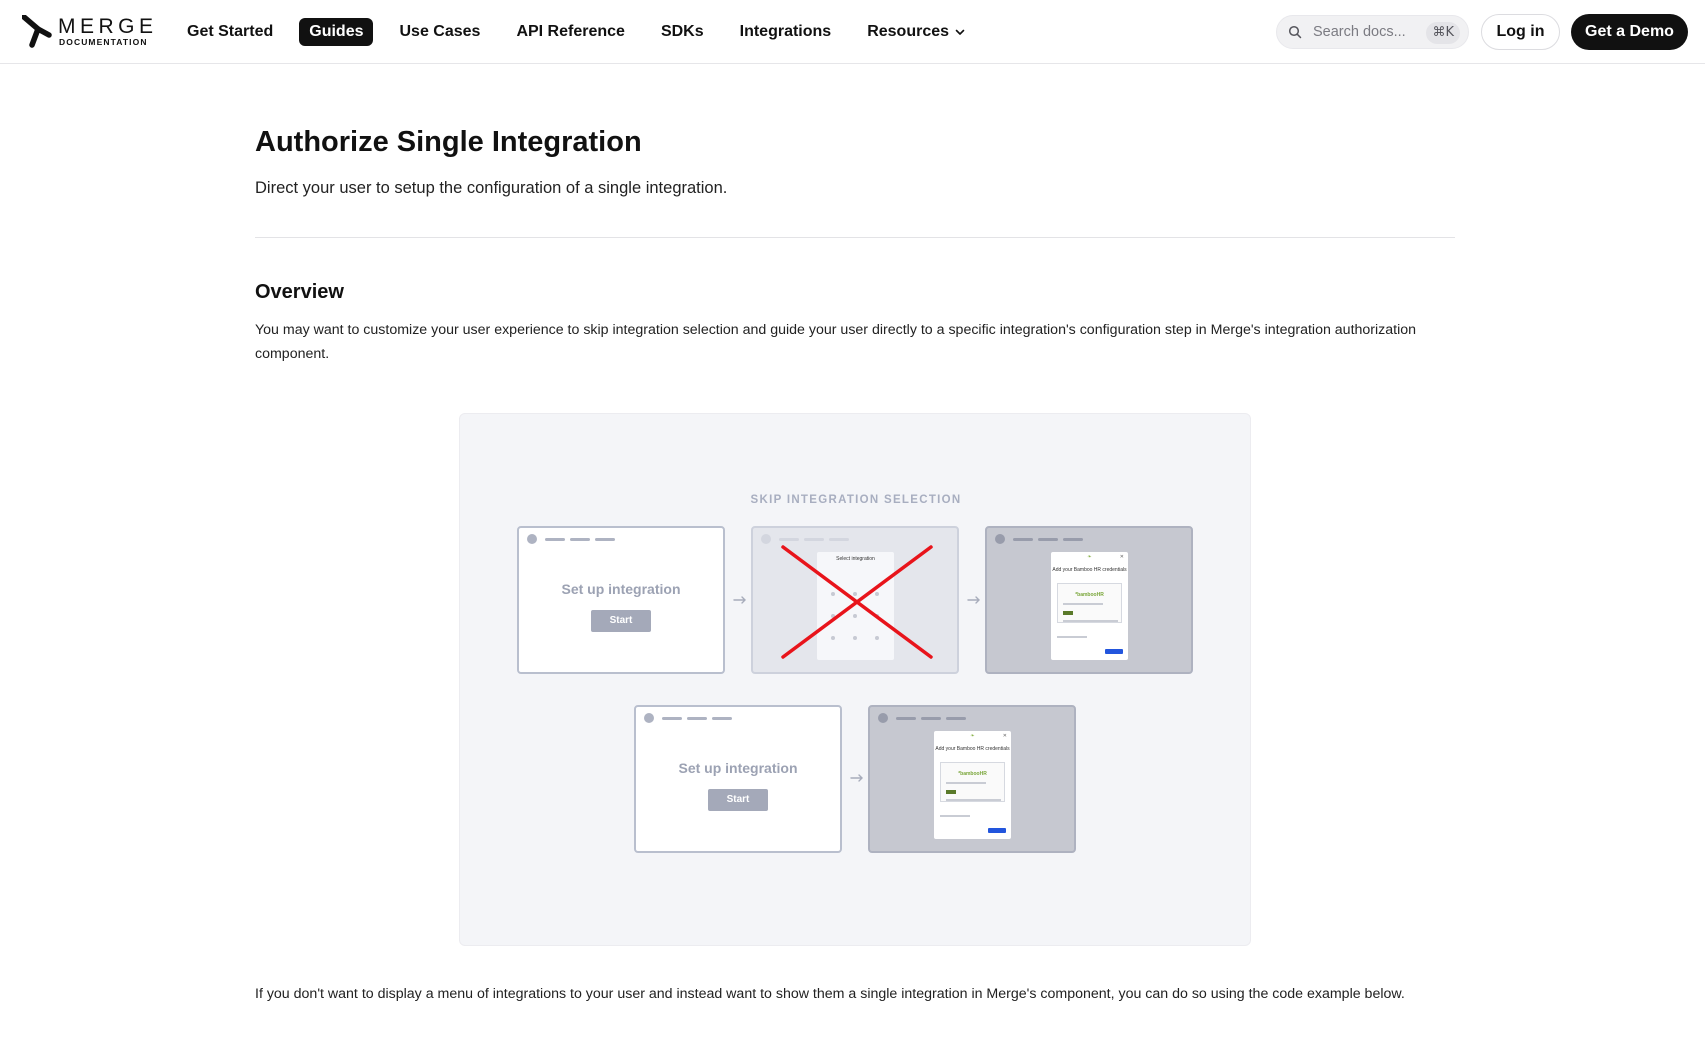  I want to click on nav-integrations: Integrations, so click(786, 32).